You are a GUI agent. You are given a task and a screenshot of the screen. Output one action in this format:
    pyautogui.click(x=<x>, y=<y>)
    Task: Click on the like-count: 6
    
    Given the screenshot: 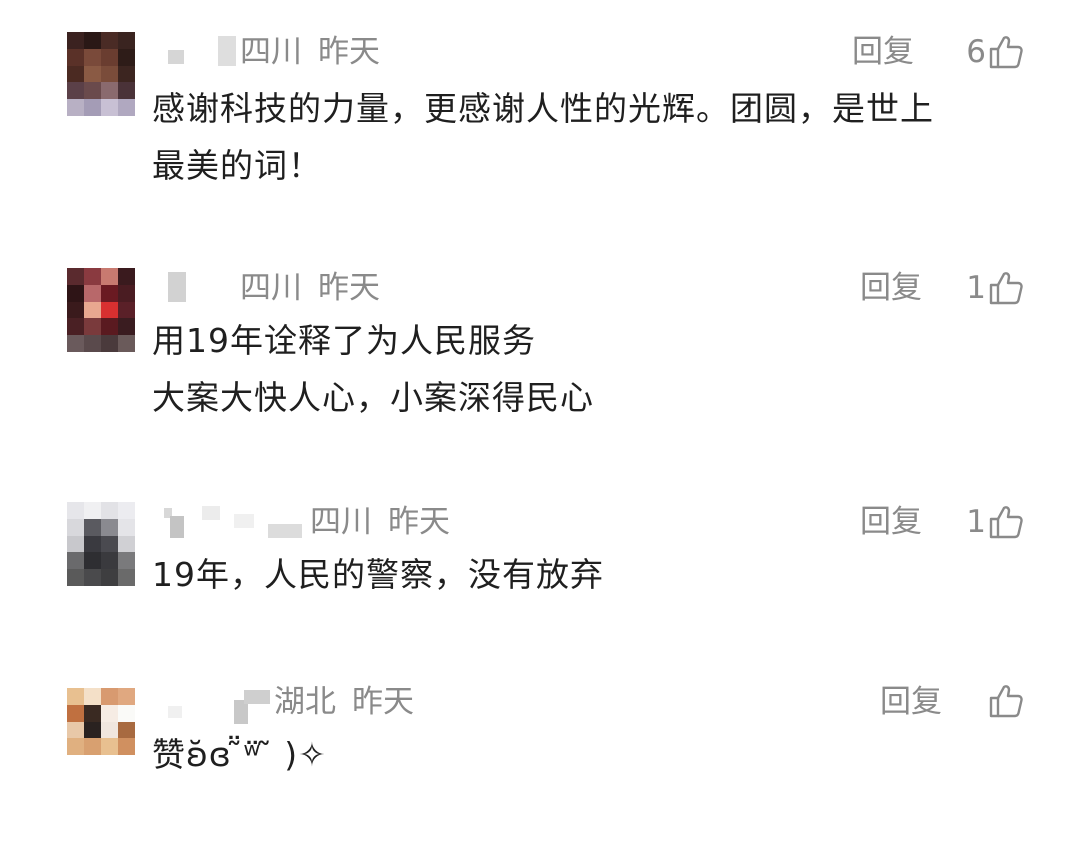 What is the action you would take?
    pyautogui.click(x=976, y=52)
    